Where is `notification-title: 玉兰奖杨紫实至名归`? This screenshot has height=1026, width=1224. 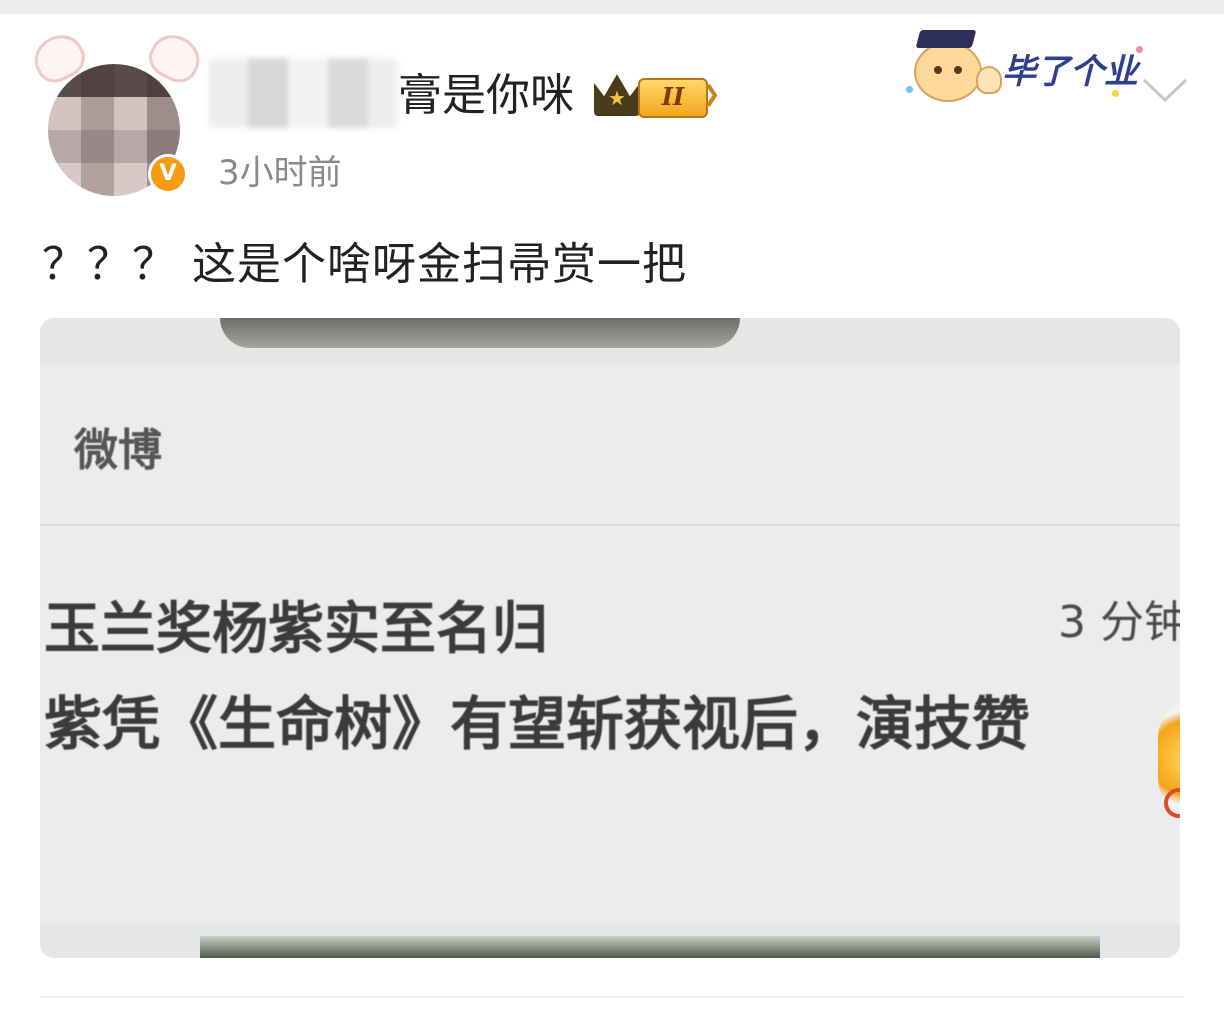
notification-title: 玉兰奖杨紫实至名归 is located at coordinates (296, 629).